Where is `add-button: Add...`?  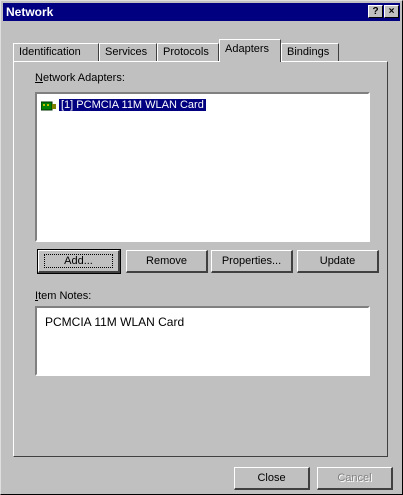
add-button: Add... is located at coordinates (79, 261).